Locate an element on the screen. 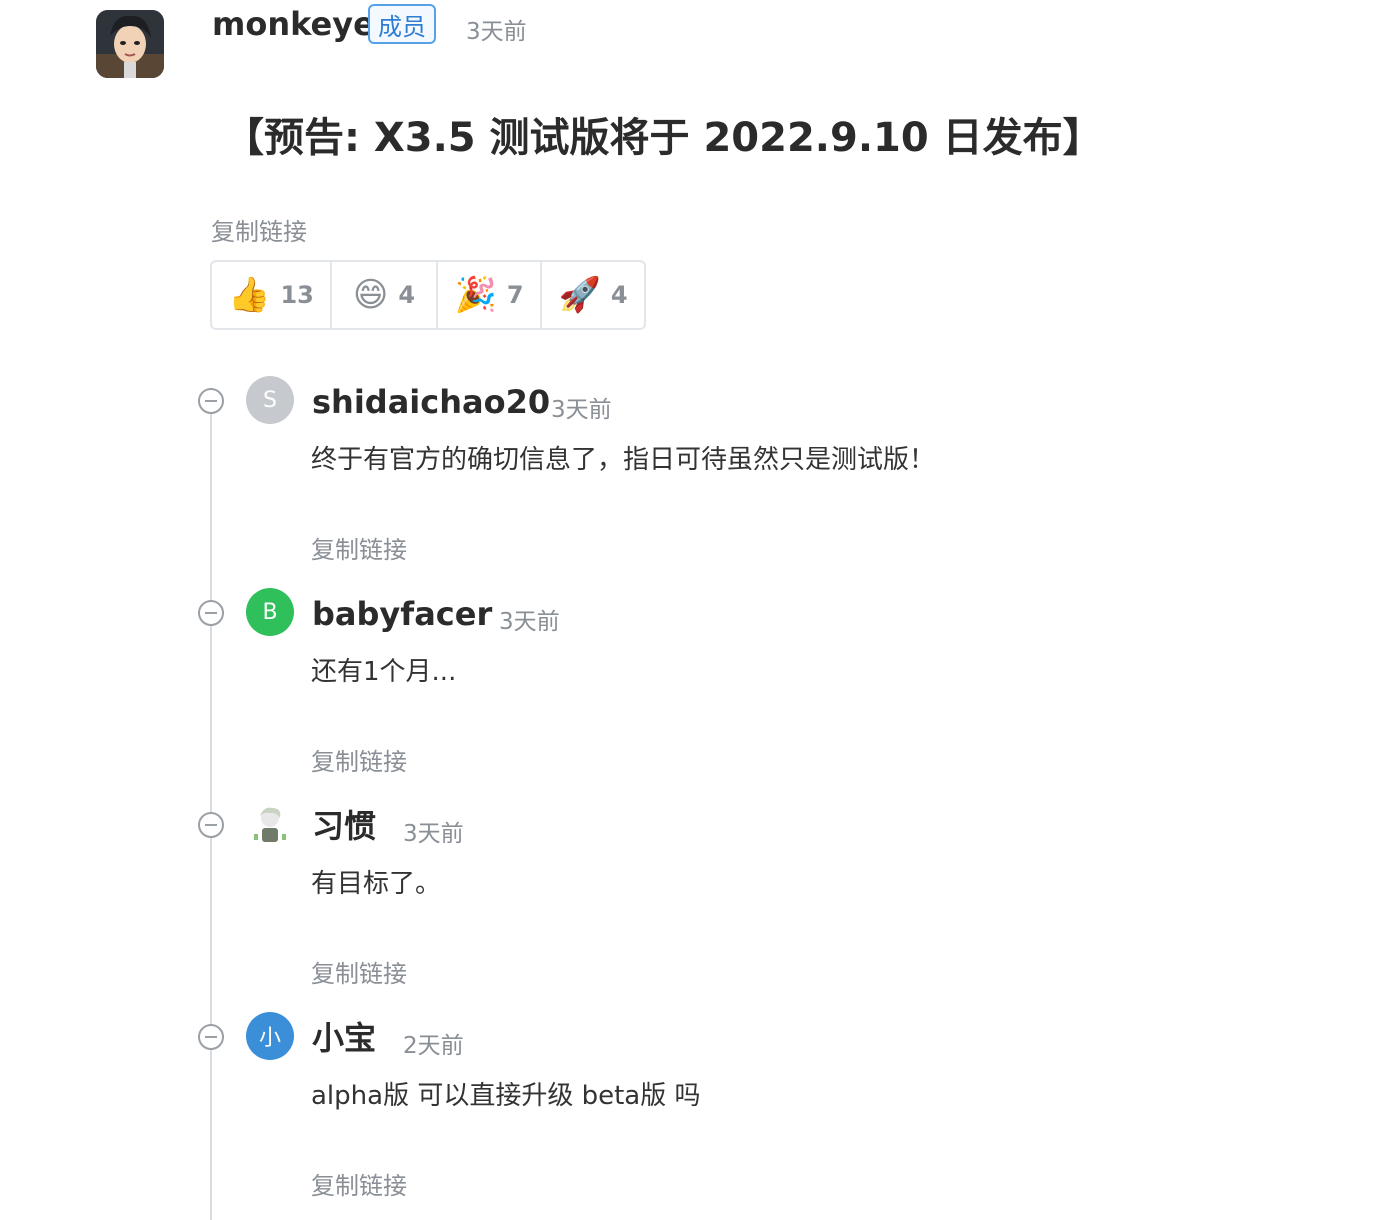 The height and width of the screenshot is (1220, 1386). reaction-count: 13 is located at coordinates (297, 295).